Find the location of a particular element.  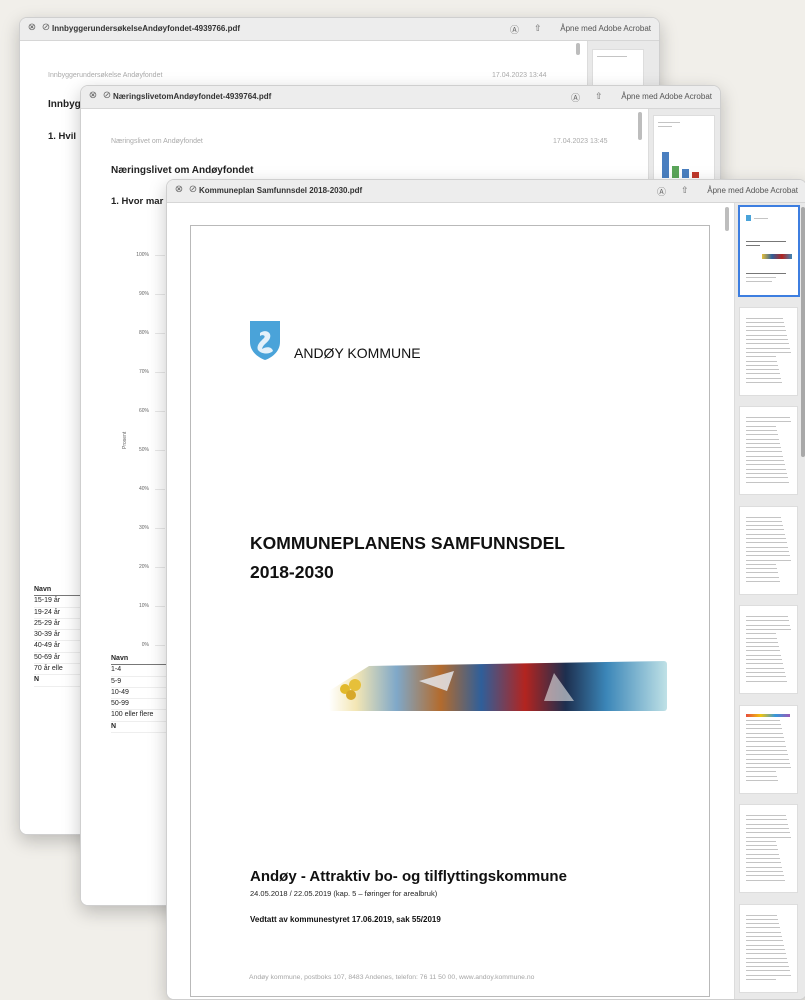

table-row: 50-99 is located at coordinates (141, 705).